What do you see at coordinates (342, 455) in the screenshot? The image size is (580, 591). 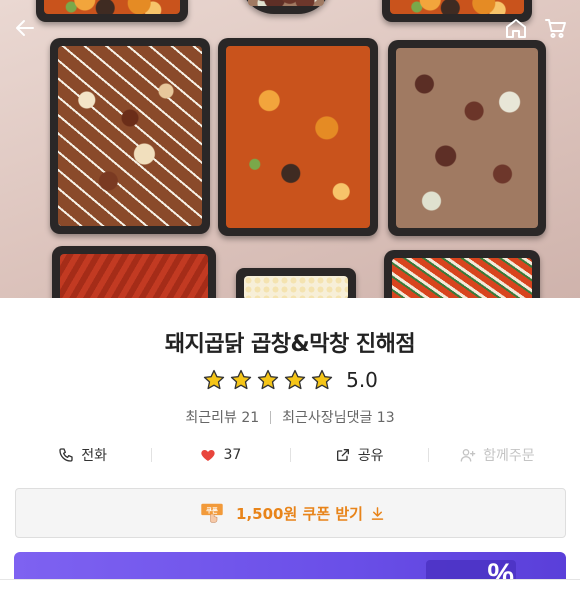 I see `share-icon` at bounding box center [342, 455].